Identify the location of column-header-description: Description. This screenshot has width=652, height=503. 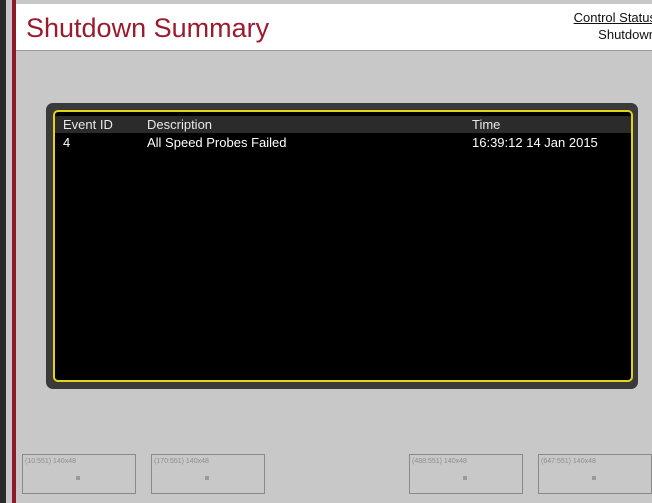
(179, 124).